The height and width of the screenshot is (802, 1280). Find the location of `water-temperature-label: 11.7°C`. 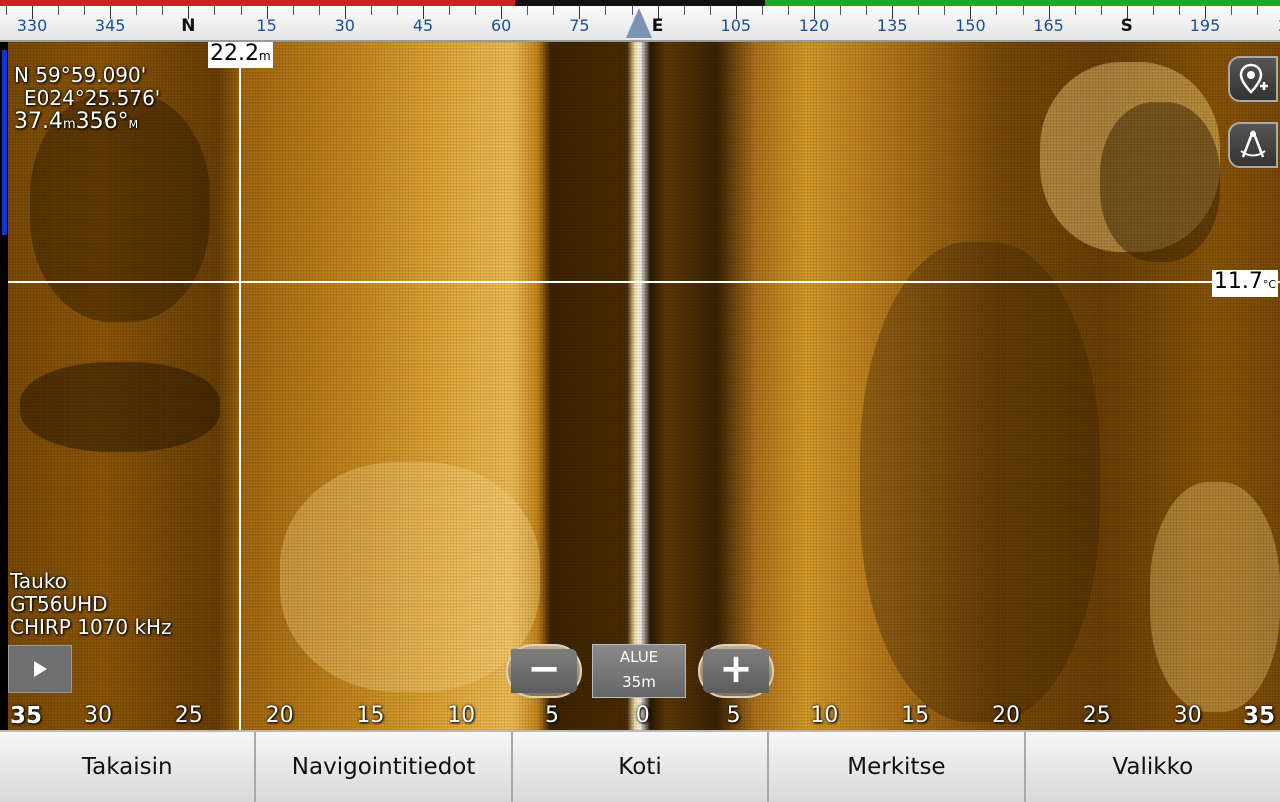

water-temperature-label: 11.7°C is located at coordinates (1244, 283).